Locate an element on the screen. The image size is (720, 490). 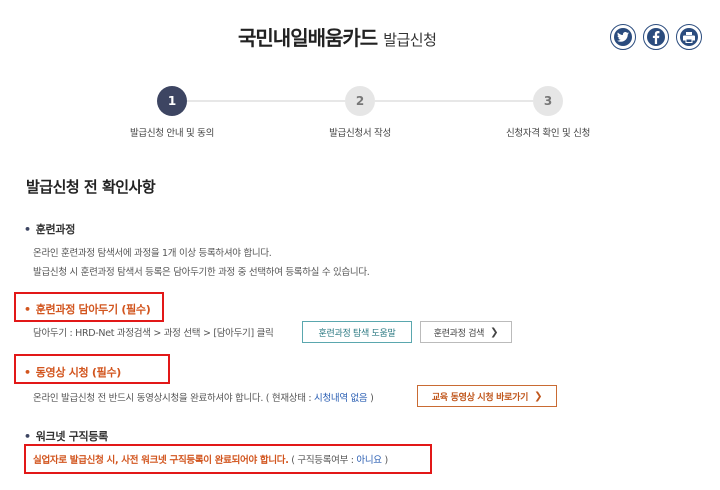
twitter-icon is located at coordinates (623, 37).